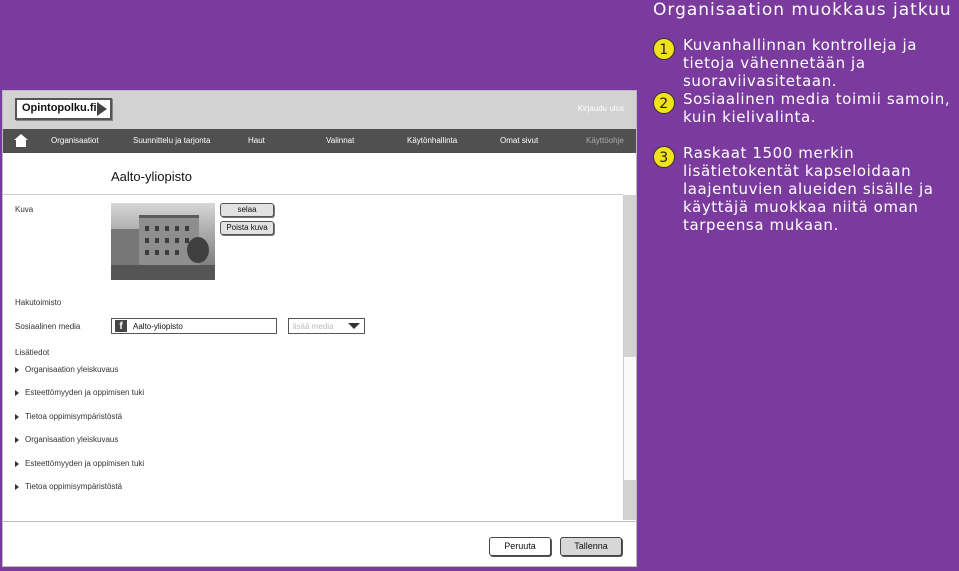  Describe the element at coordinates (171, 140) in the screenshot. I see `nav-item-suunnittelu: Suunnittelu ja tarjonta` at that location.